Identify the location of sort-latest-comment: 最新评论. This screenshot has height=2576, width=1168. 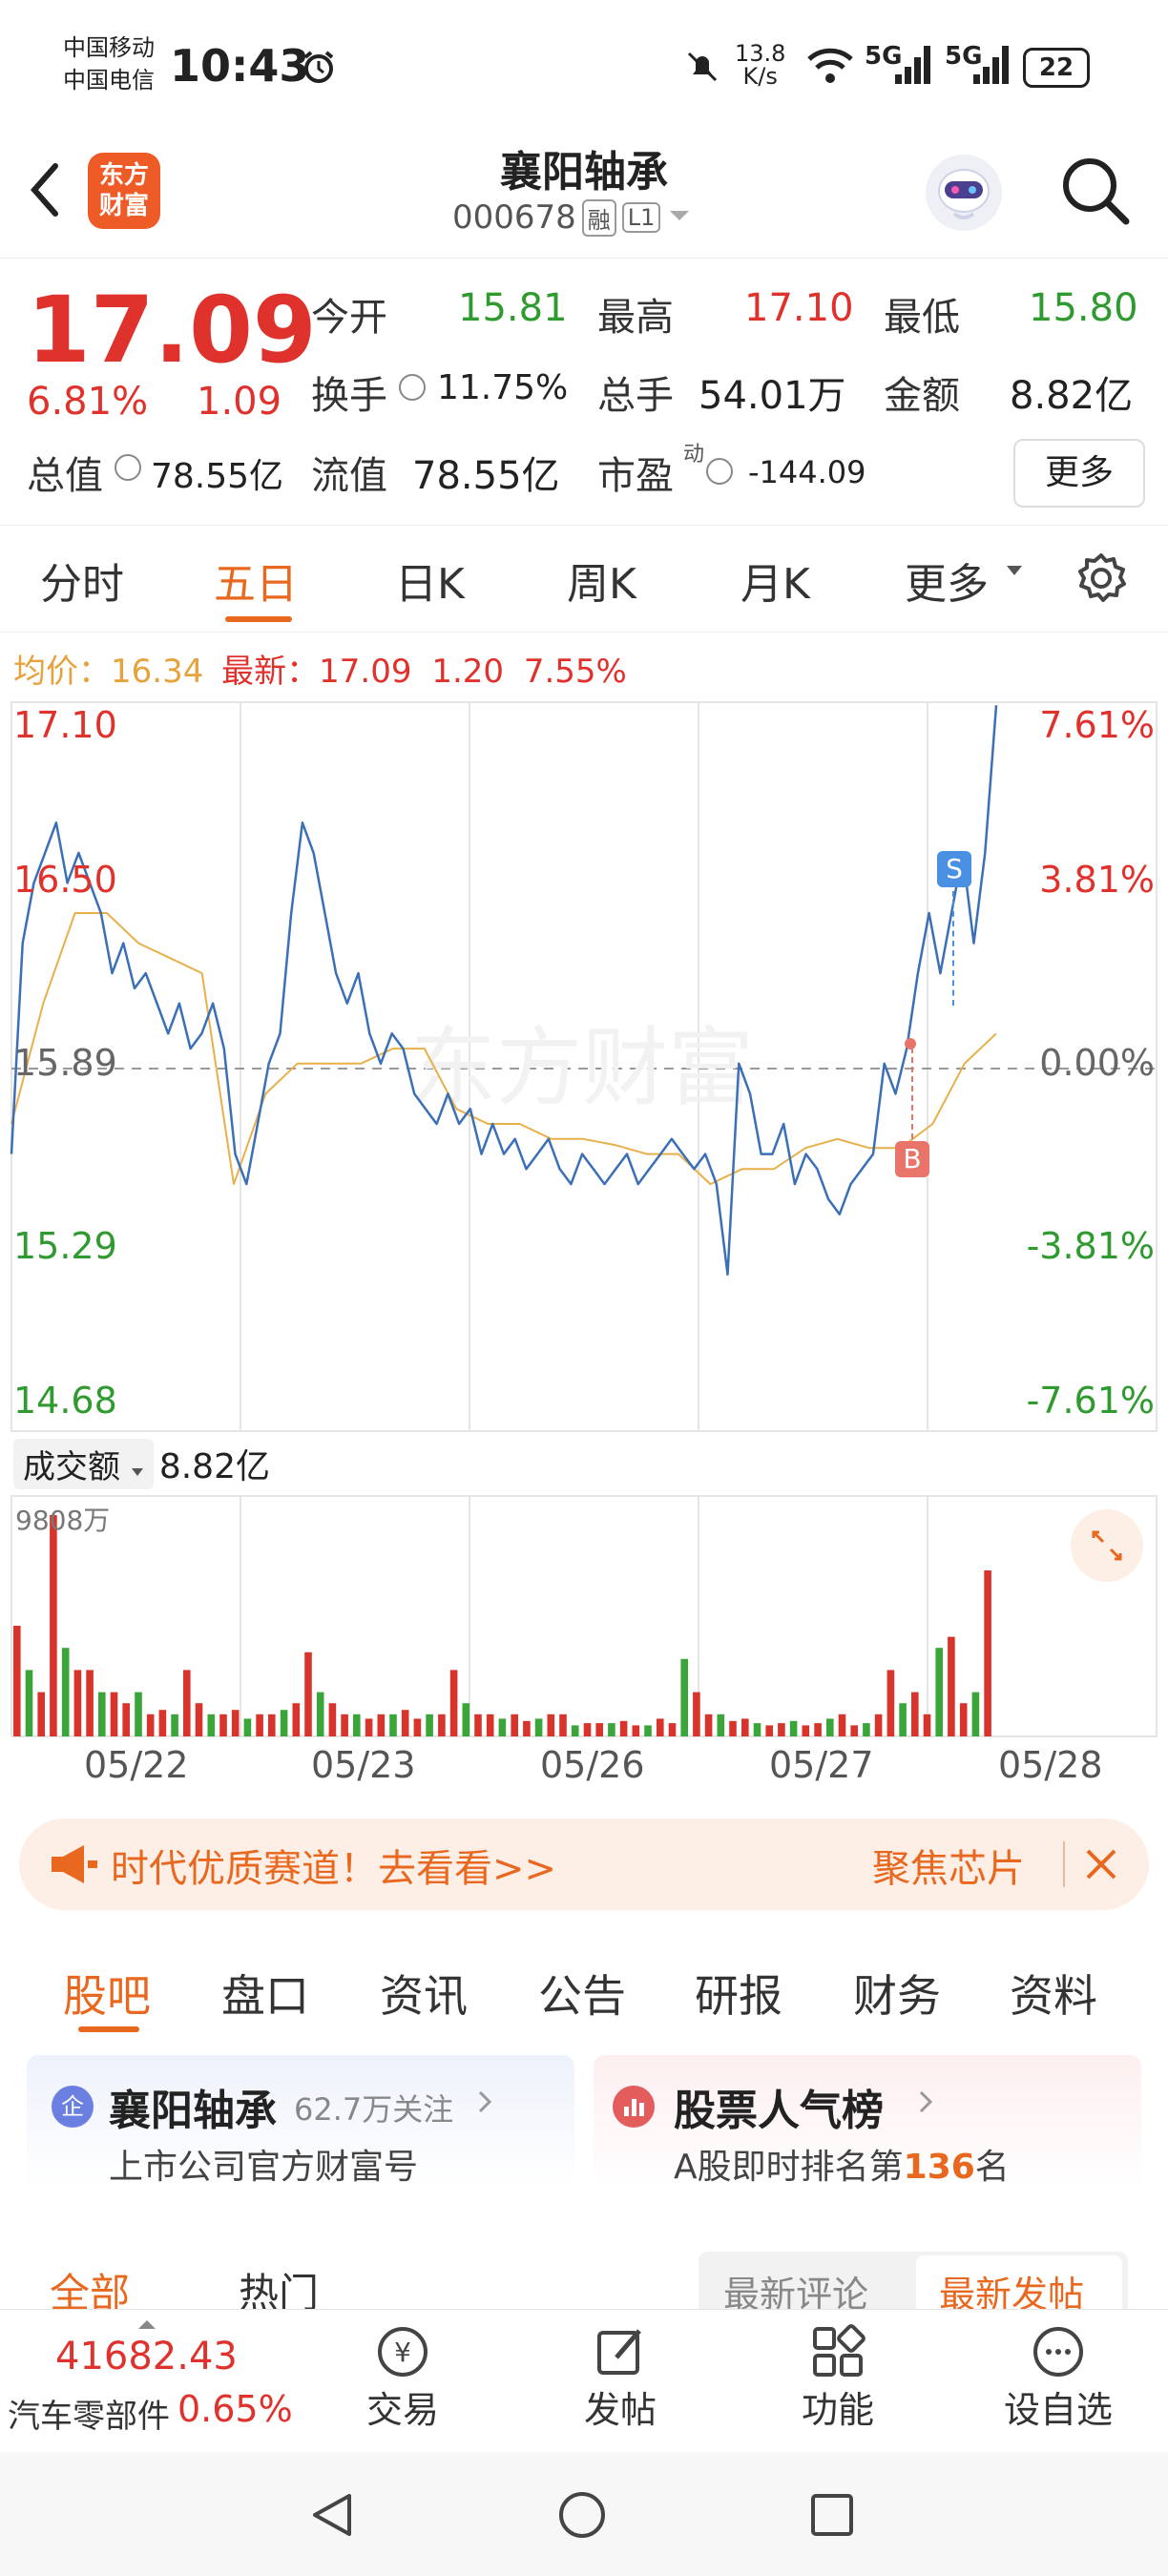
(795, 2287).